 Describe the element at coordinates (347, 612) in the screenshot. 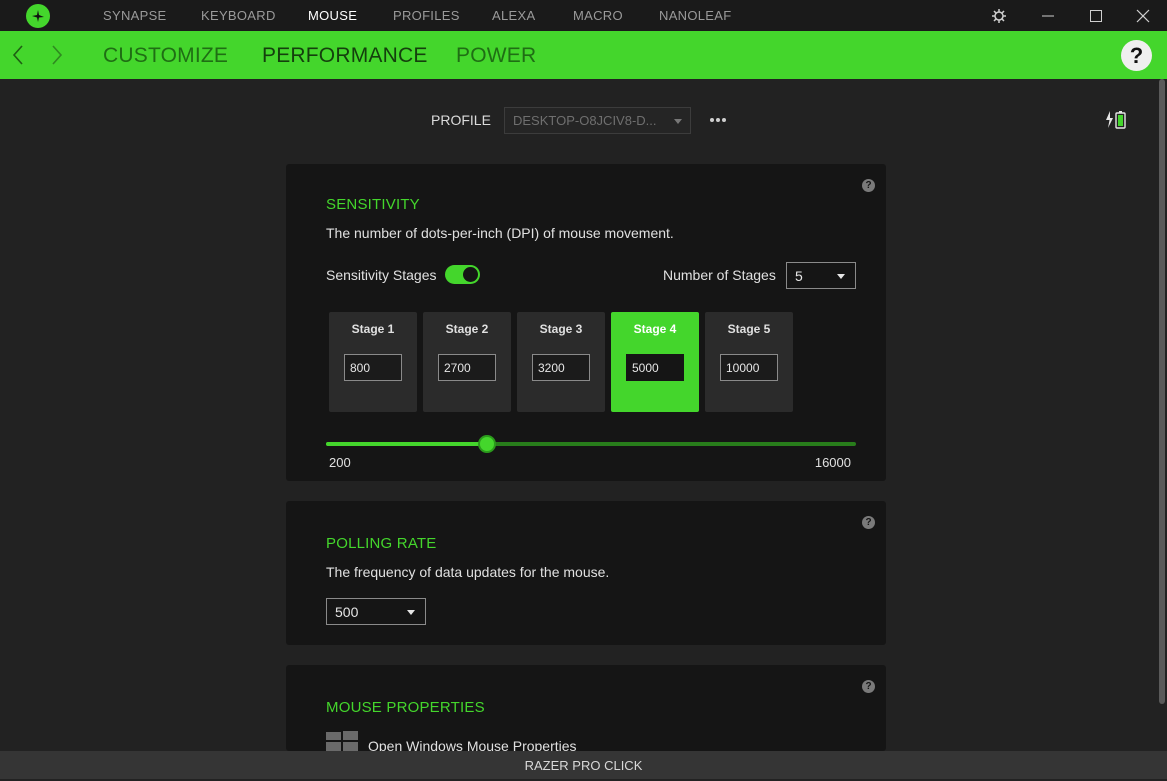

I see `polling-rate-value: 500` at that location.